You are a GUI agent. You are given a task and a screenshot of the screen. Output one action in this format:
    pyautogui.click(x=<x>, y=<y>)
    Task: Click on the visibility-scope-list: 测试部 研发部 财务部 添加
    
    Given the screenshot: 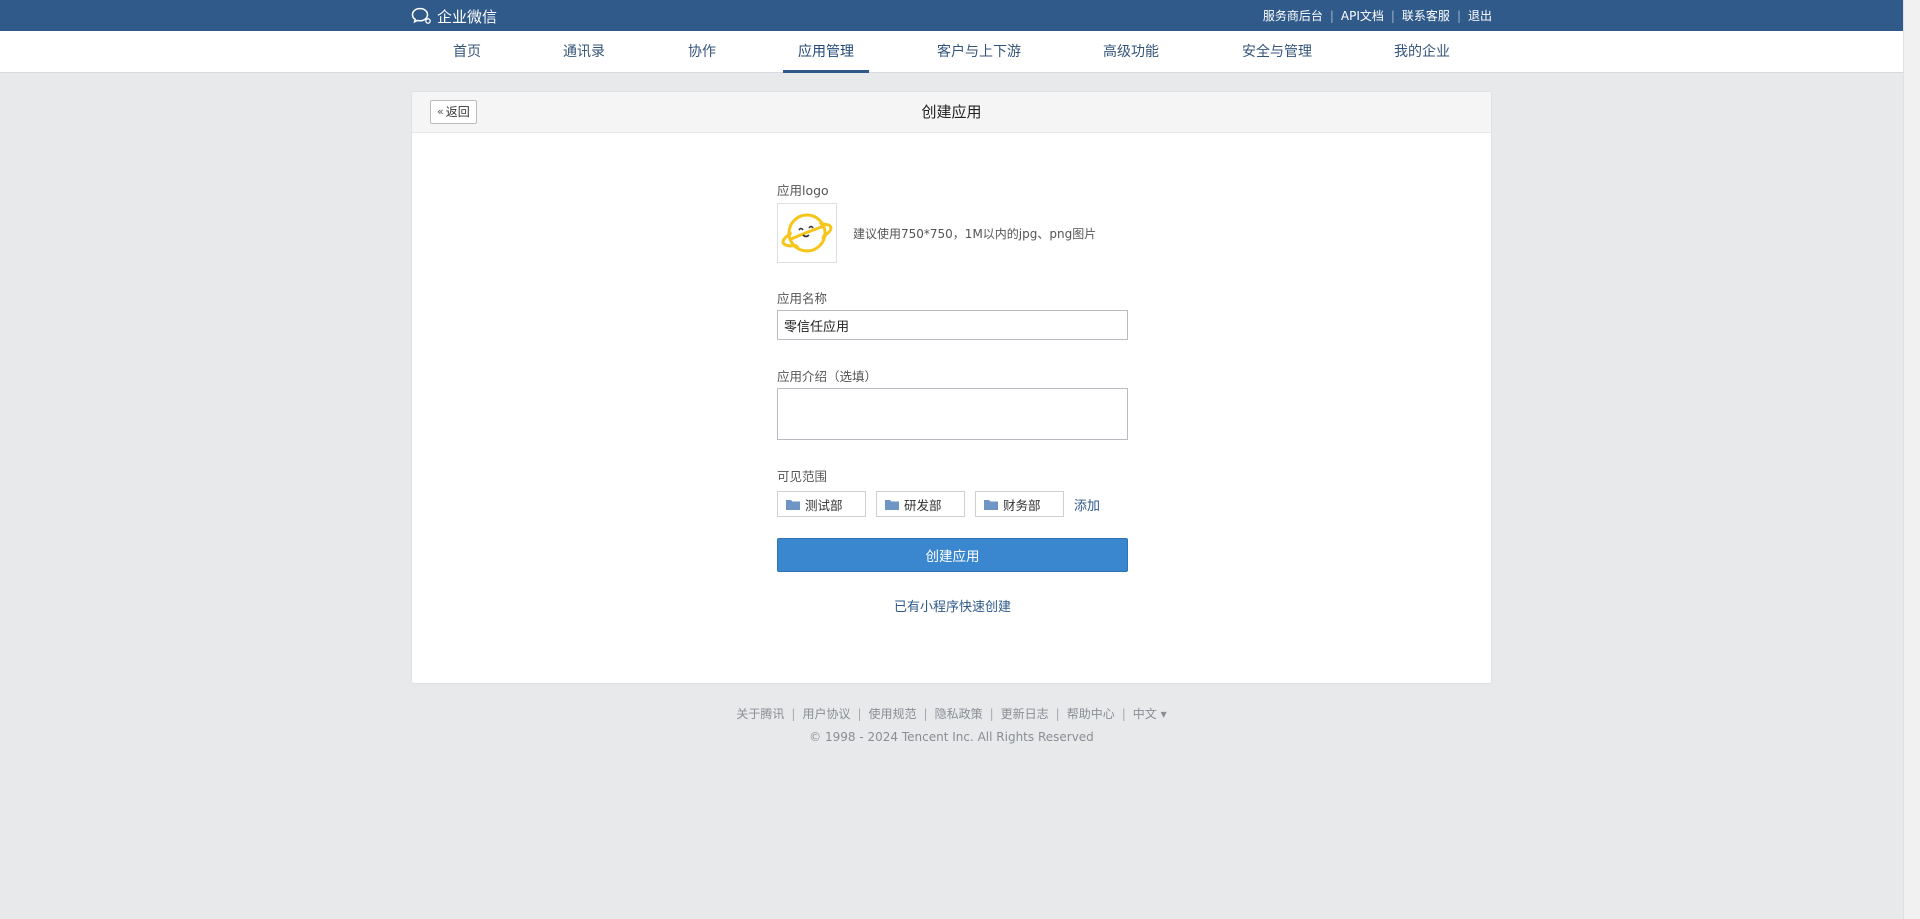 What is the action you would take?
    pyautogui.click(x=938, y=504)
    